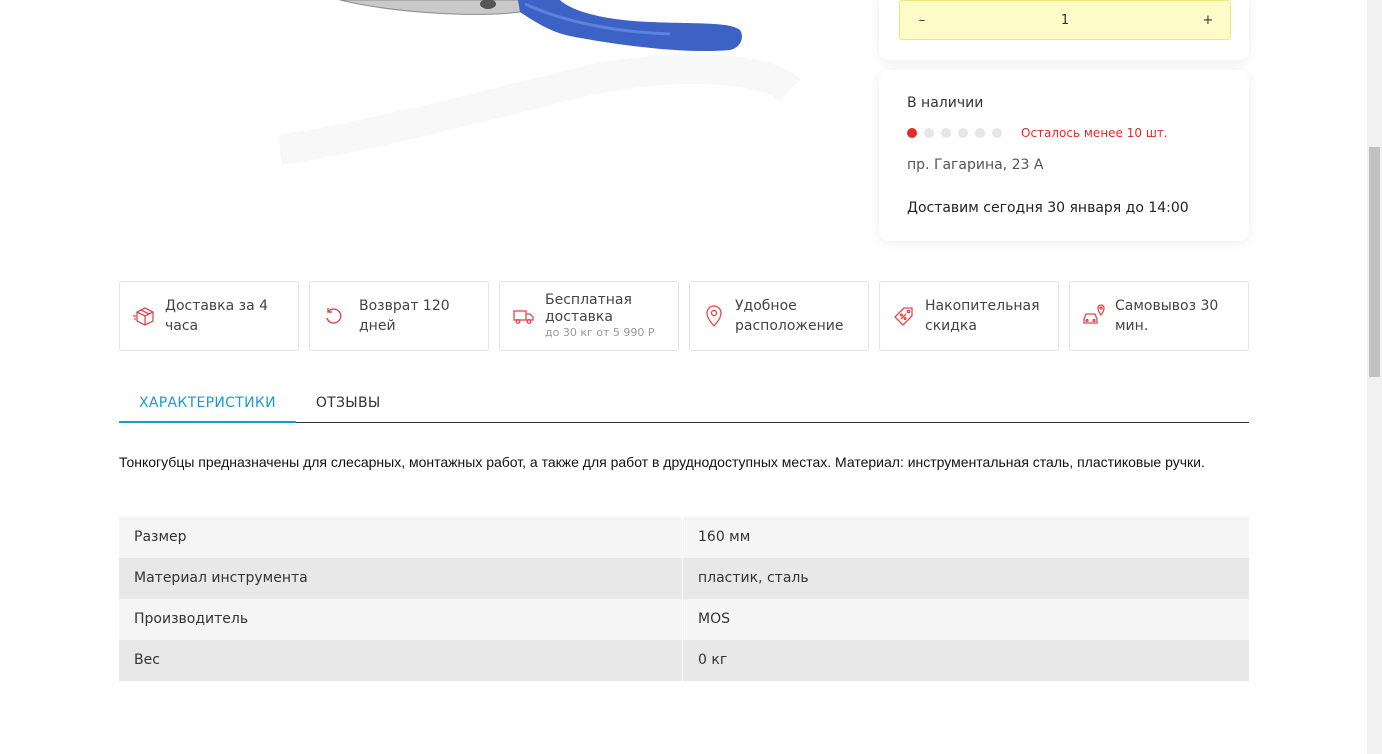  What do you see at coordinates (1374, 262) in the screenshot?
I see `scrollbar-thumb` at bounding box center [1374, 262].